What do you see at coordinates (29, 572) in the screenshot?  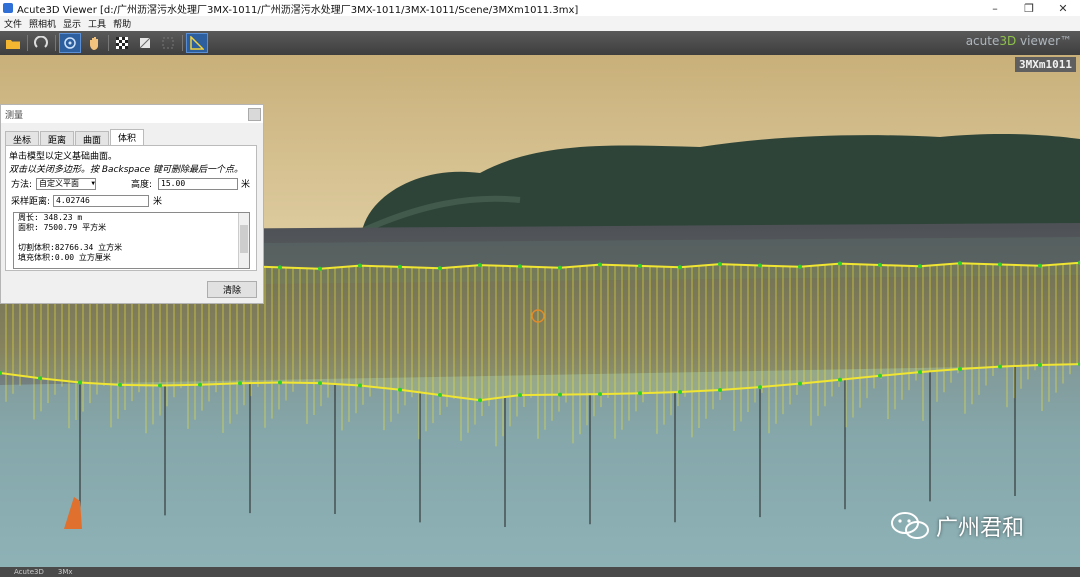 I see `status-left: Acute3D` at bounding box center [29, 572].